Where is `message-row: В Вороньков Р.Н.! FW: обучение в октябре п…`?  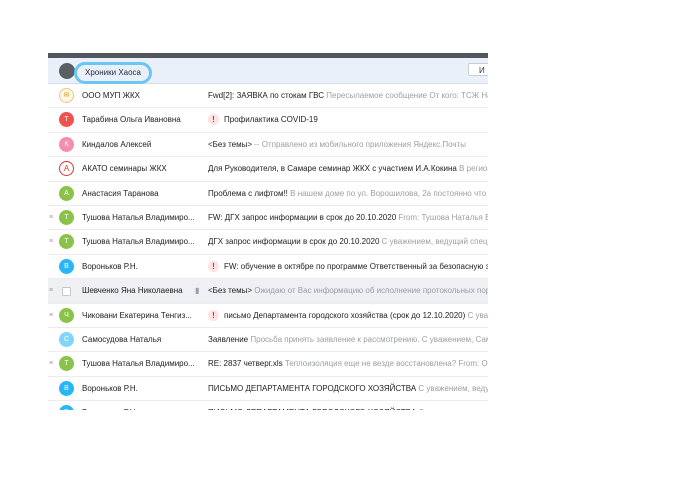 message-row: В Вороньков Р.Н.! FW: обучение в октябре п… is located at coordinates (268, 267).